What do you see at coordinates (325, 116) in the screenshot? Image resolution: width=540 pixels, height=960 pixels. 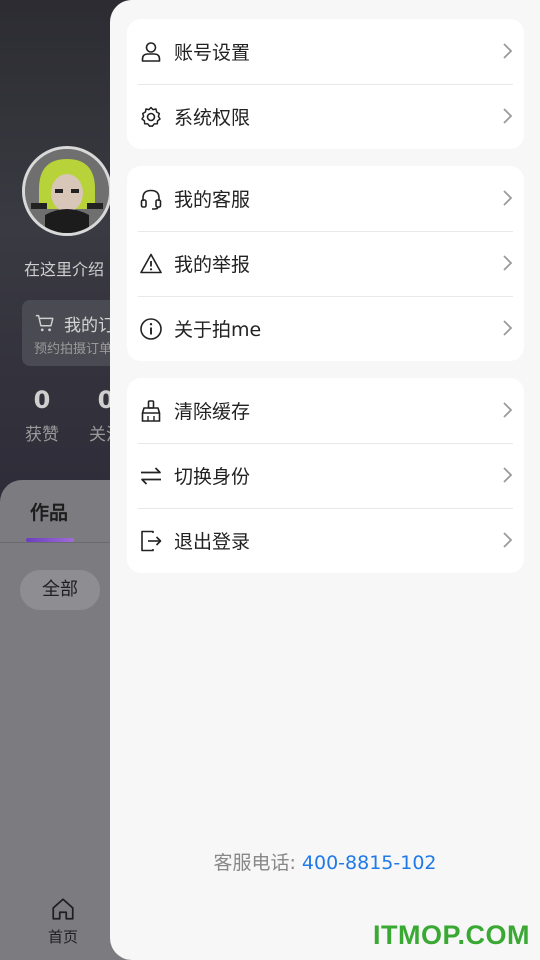 I see `menu-item-system-permissions: 系统权限` at bounding box center [325, 116].